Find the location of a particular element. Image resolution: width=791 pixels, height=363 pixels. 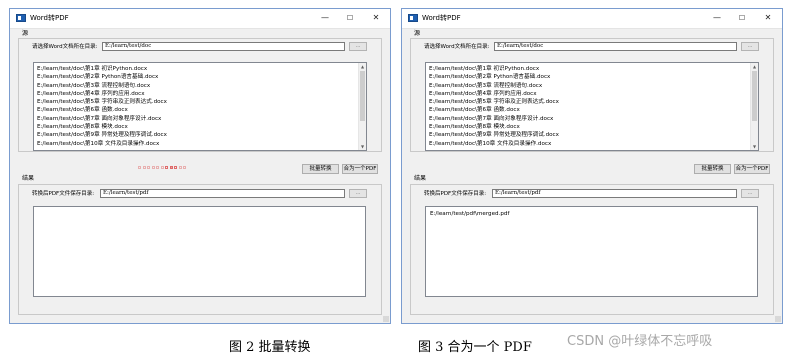

figure-caption-merge: 图 3 合为一个 PDF is located at coordinates (475, 347).